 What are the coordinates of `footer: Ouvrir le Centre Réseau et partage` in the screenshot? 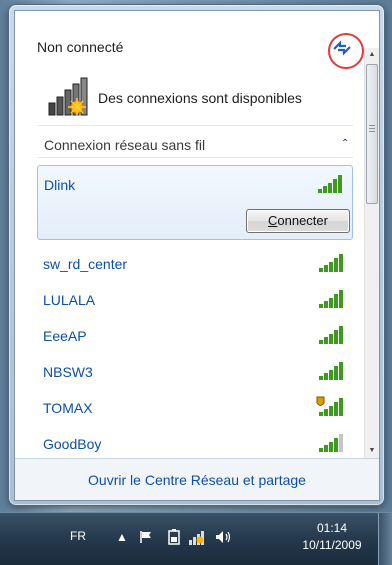 It's located at (197, 479).